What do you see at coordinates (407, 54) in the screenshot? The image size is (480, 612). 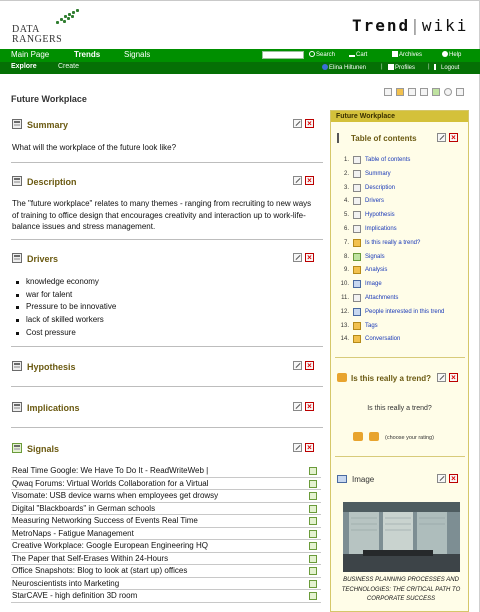 I see `archives-link: Archives` at bounding box center [407, 54].